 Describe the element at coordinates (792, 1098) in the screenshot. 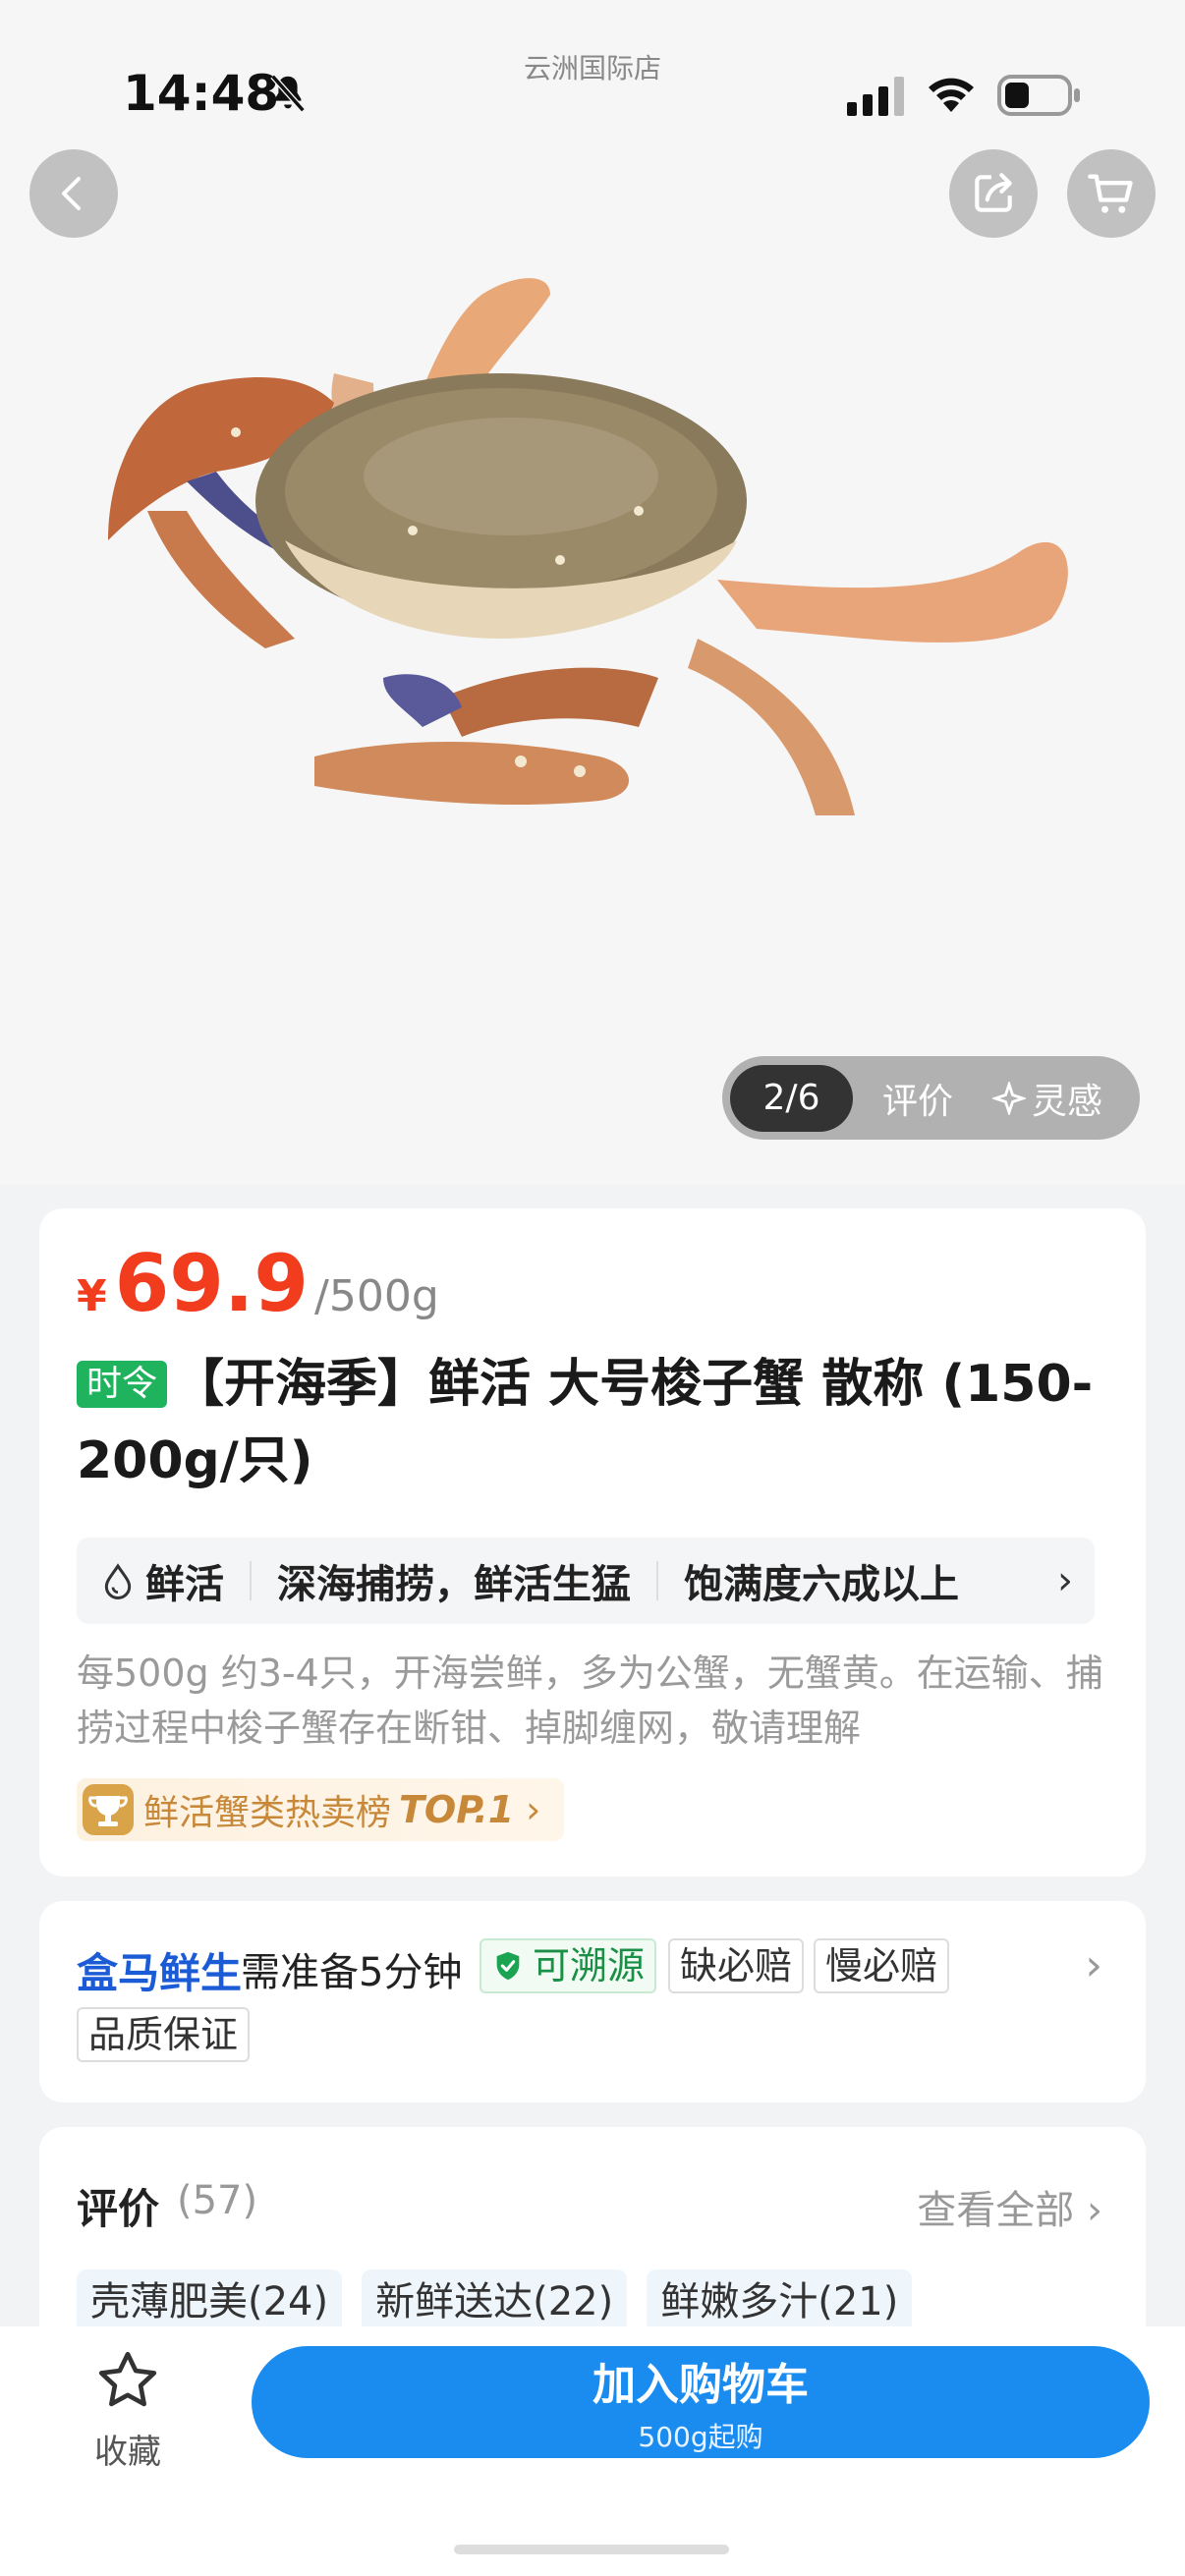

I see `gallery-counter: 2/6` at that location.